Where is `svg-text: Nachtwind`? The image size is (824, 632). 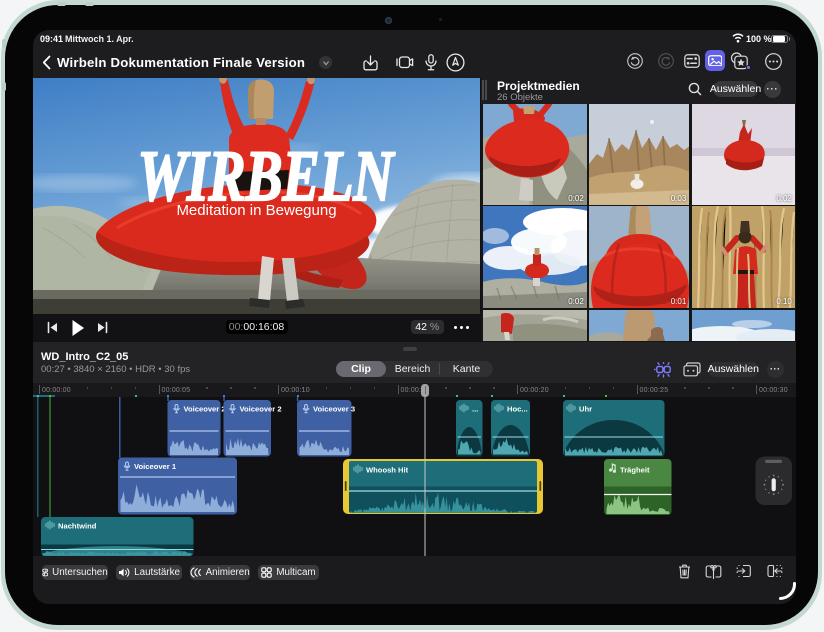 svg-text: Nachtwind is located at coordinates (77, 526).